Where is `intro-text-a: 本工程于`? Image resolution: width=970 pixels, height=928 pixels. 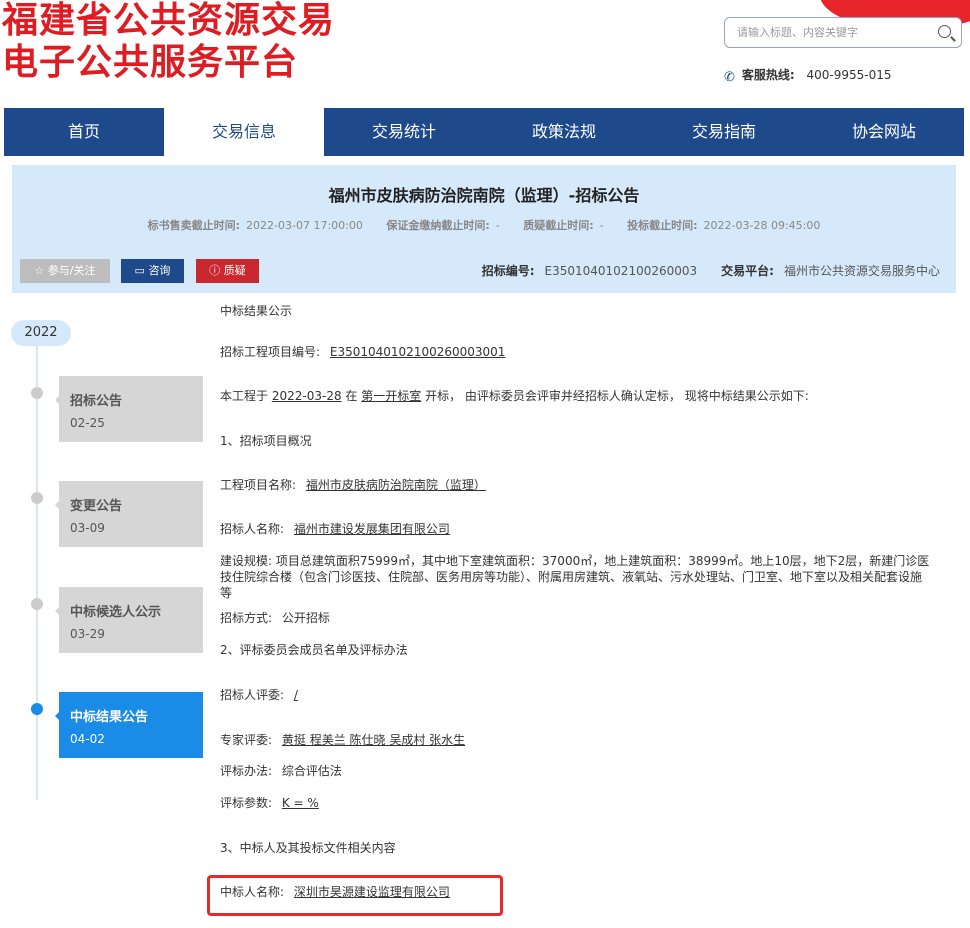 intro-text-a: 本工程于 is located at coordinates (244, 396).